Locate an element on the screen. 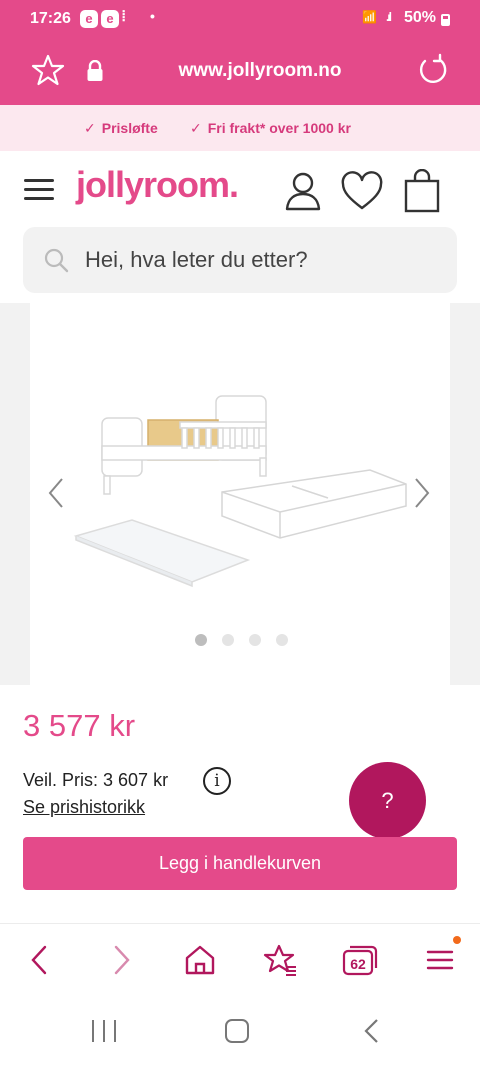 The width and height of the screenshot is (480, 1067). carousel-dots is located at coordinates (250, 640).